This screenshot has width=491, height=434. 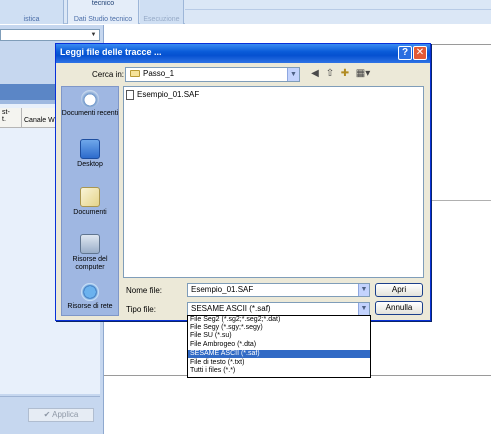 I want to click on list-item-file: Esempio_01.SAF, so click(x=168, y=94).